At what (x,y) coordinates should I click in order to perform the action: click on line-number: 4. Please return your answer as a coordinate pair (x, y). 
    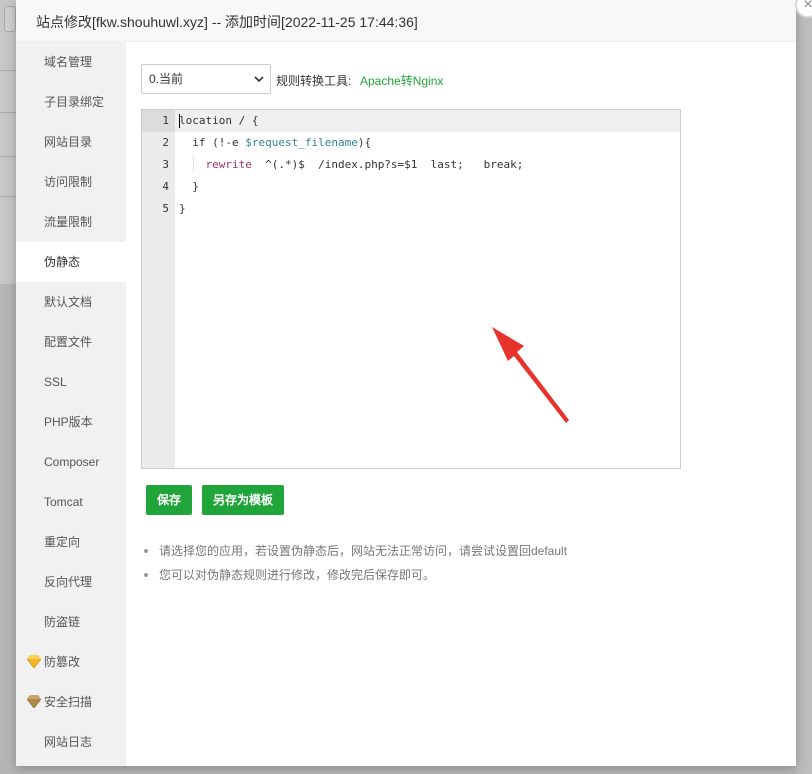
    Looking at the image, I should click on (165, 186).